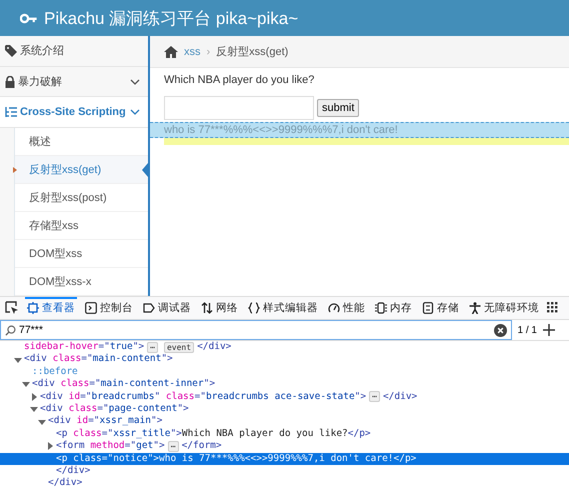 This screenshot has width=569, height=492. Describe the element at coordinates (254, 308) in the screenshot. I see `braces-icon` at that location.